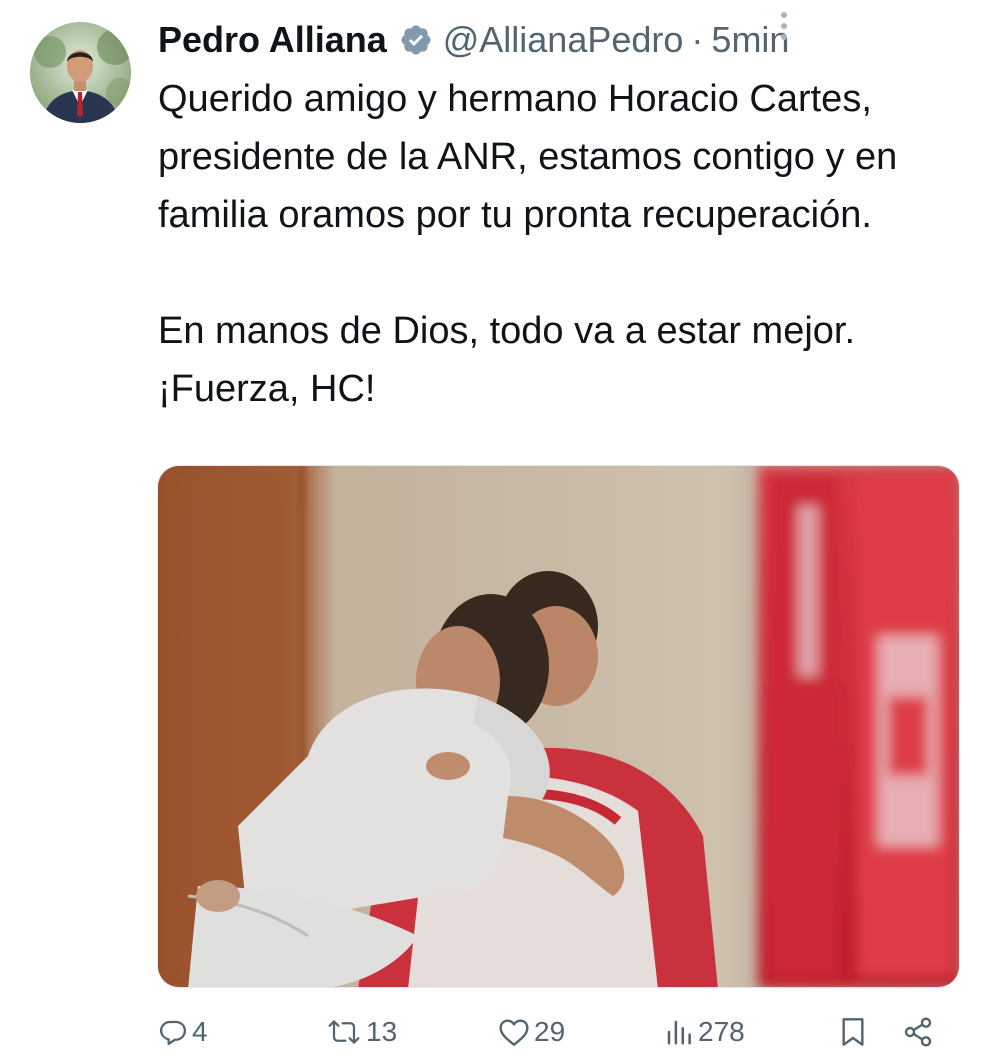 This screenshot has width=990, height=1061. I want to click on retweet-icon, so click(344, 1032).